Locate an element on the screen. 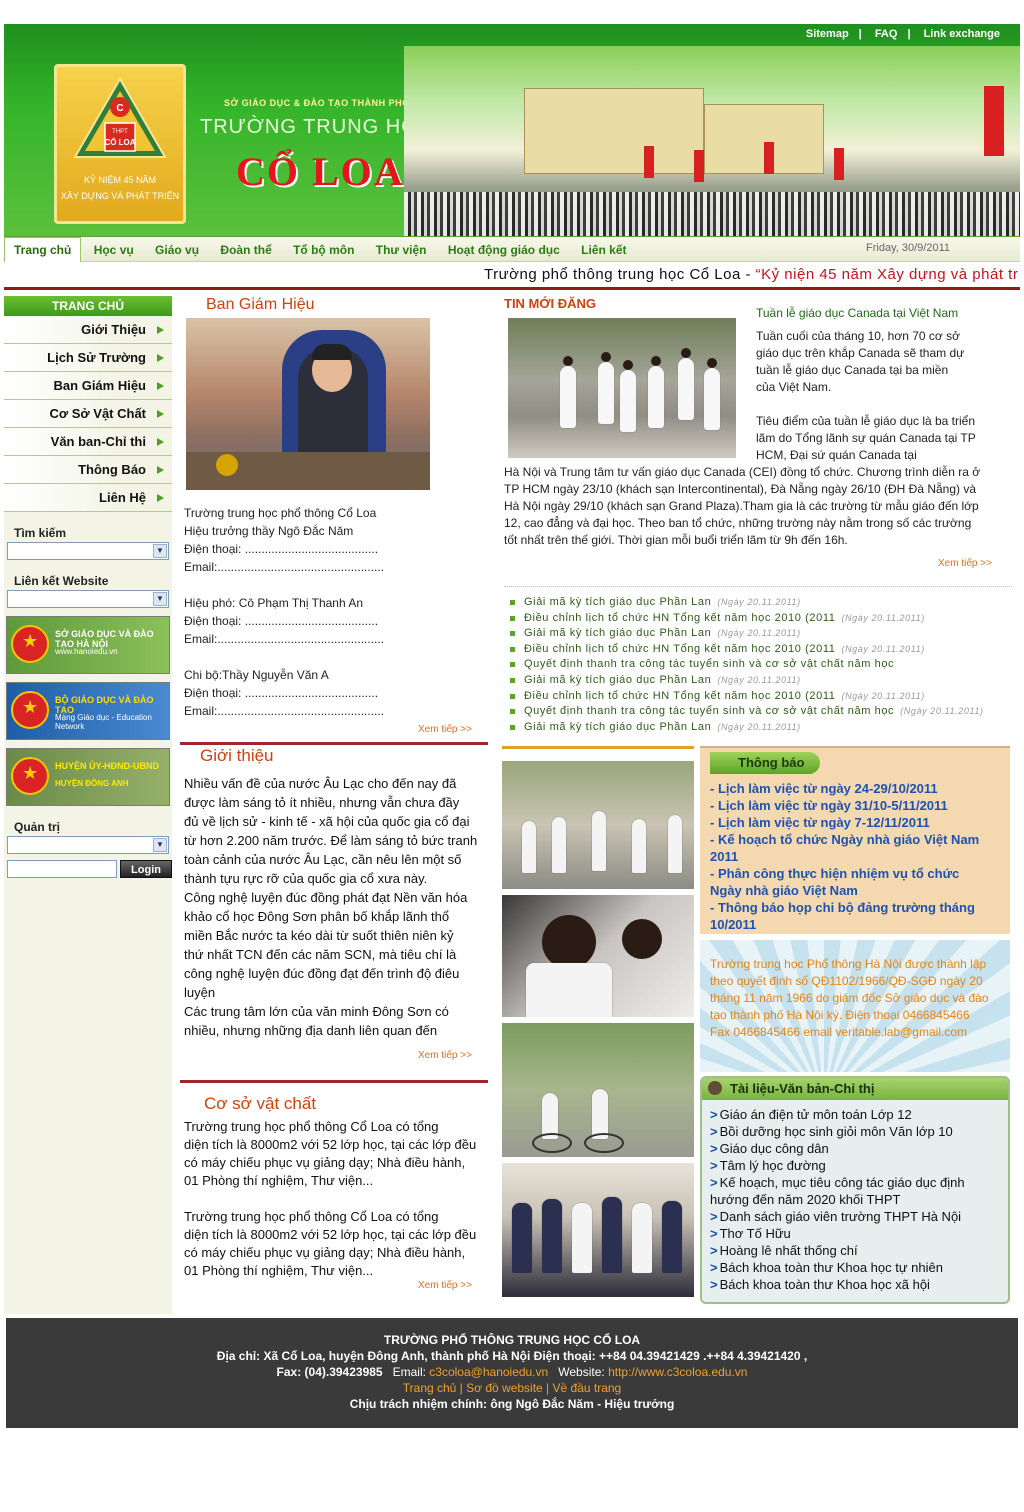  nav-to-bo-mon: Tổ bộ môn is located at coordinates (323, 250).